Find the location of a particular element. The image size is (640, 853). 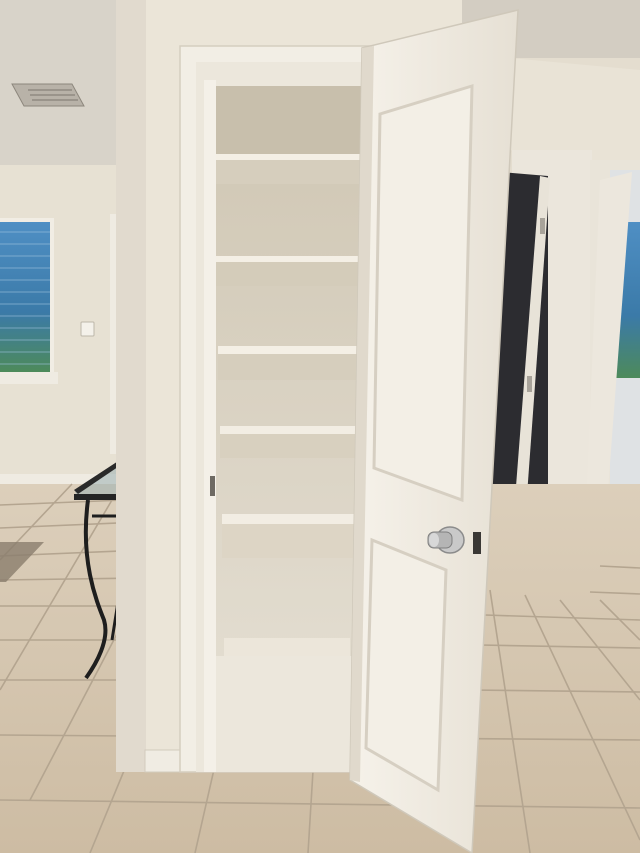

ceiling-left is located at coordinates (61, 82).